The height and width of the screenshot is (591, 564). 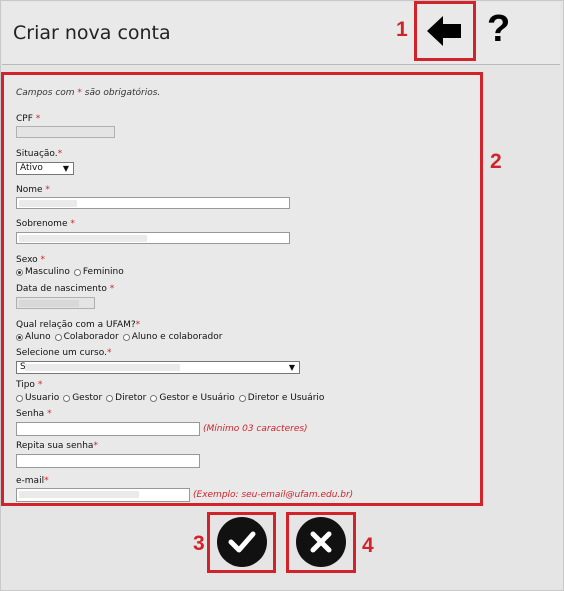 What do you see at coordinates (199, 543) in the screenshot?
I see `marker-3: 3` at bounding box center [199, 543].